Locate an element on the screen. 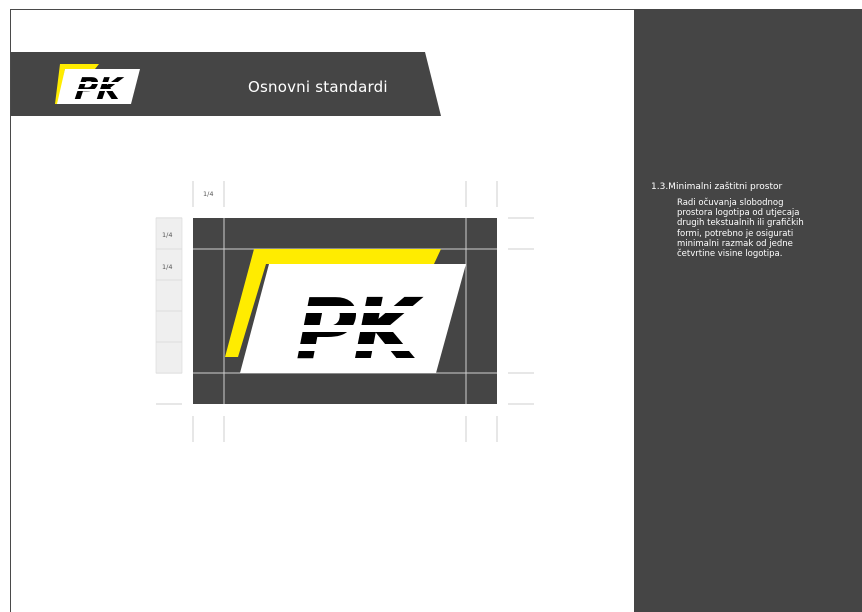  pk-logo-header: PK is located at coordinates (97, 85).